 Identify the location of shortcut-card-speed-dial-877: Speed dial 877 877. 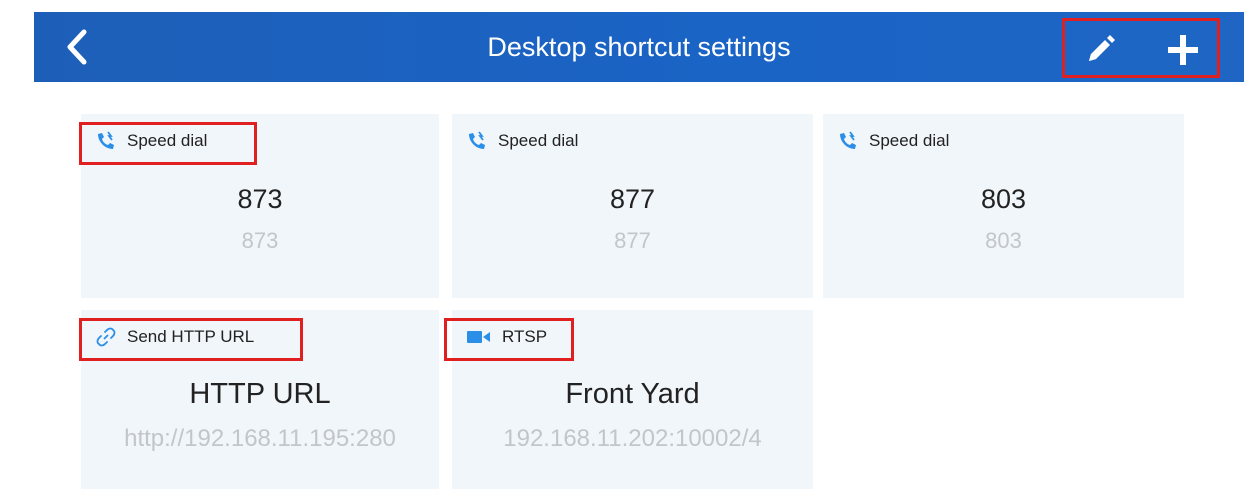
(632, 206).